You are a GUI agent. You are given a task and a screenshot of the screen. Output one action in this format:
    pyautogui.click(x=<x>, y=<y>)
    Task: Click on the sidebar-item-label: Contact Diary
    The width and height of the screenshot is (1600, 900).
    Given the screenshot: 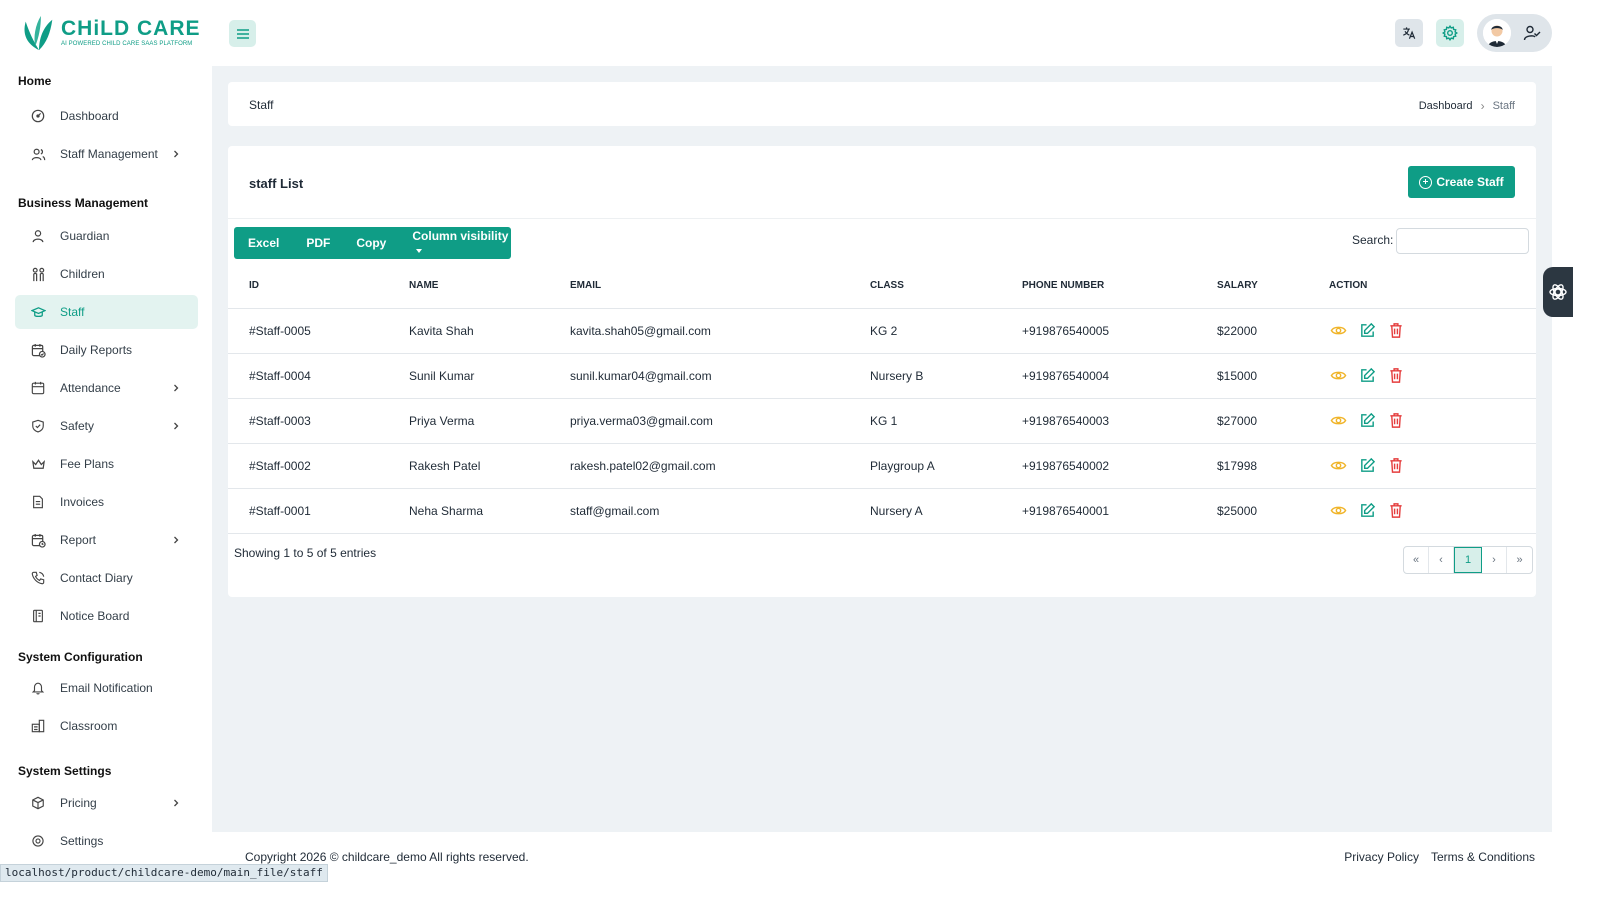 What is the action you would take?
    pyautogui.click(x=96, y=578)
    